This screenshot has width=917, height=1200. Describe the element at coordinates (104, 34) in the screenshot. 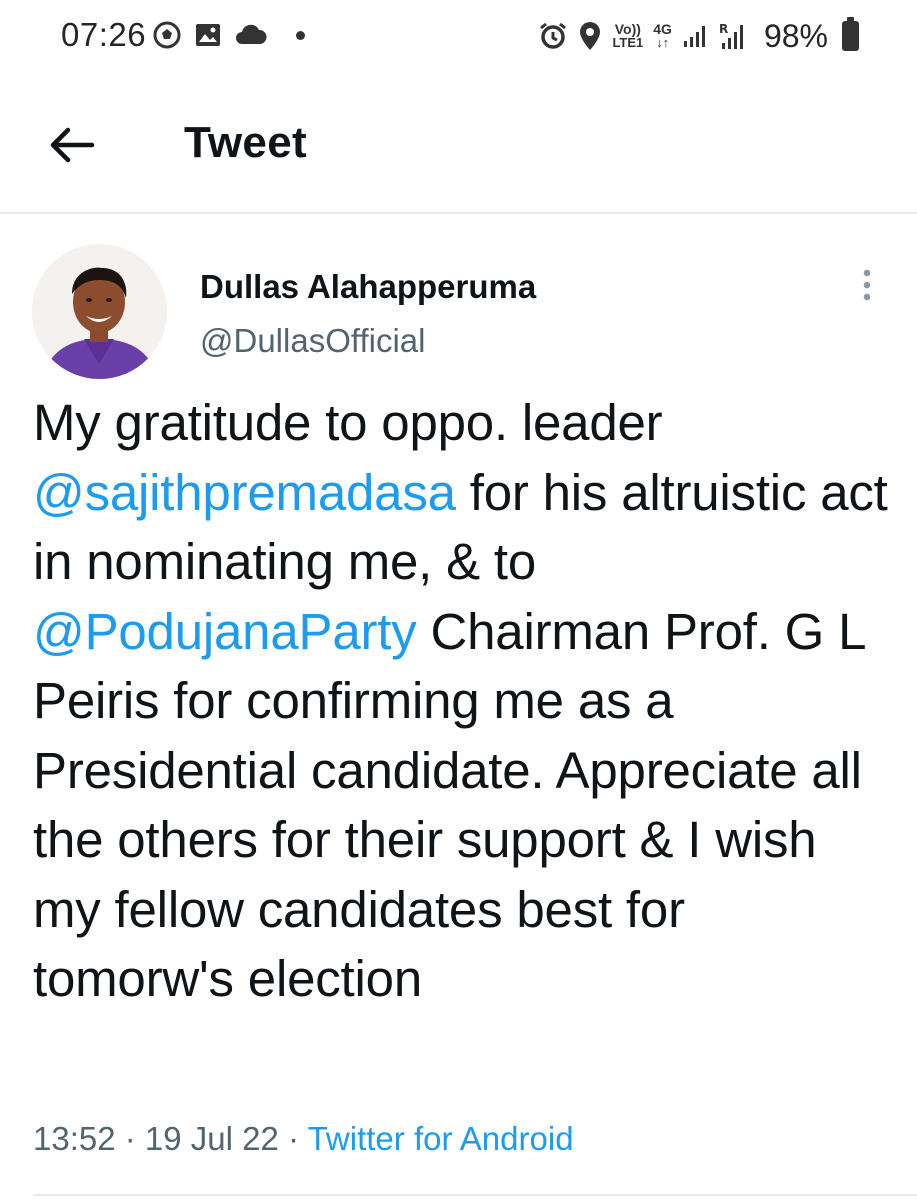

I see `status-time: 07:26` at that location.